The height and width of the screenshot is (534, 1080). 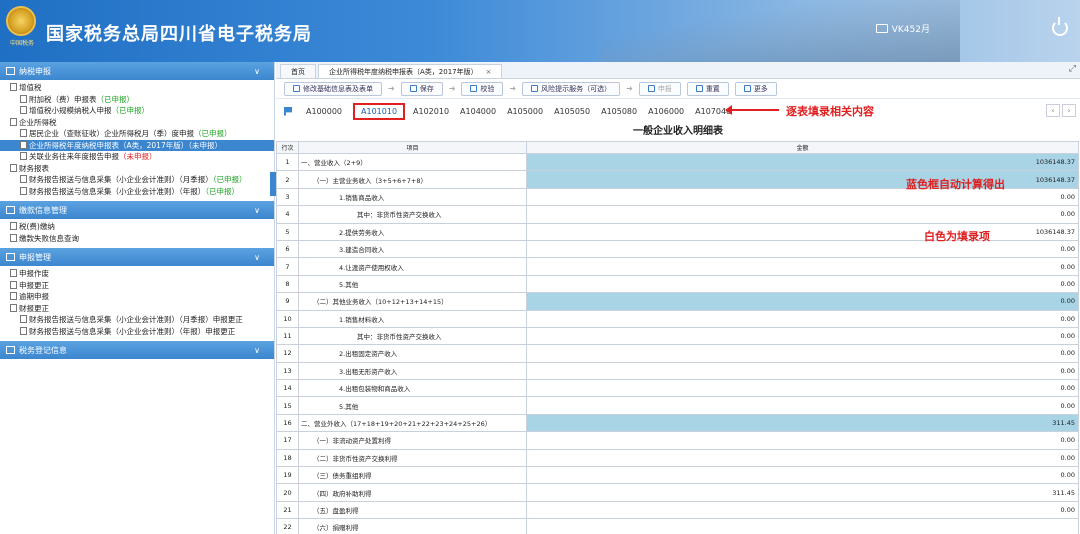 I want to click on sidebar-item: 财报更正, so click(x=137, y=309).